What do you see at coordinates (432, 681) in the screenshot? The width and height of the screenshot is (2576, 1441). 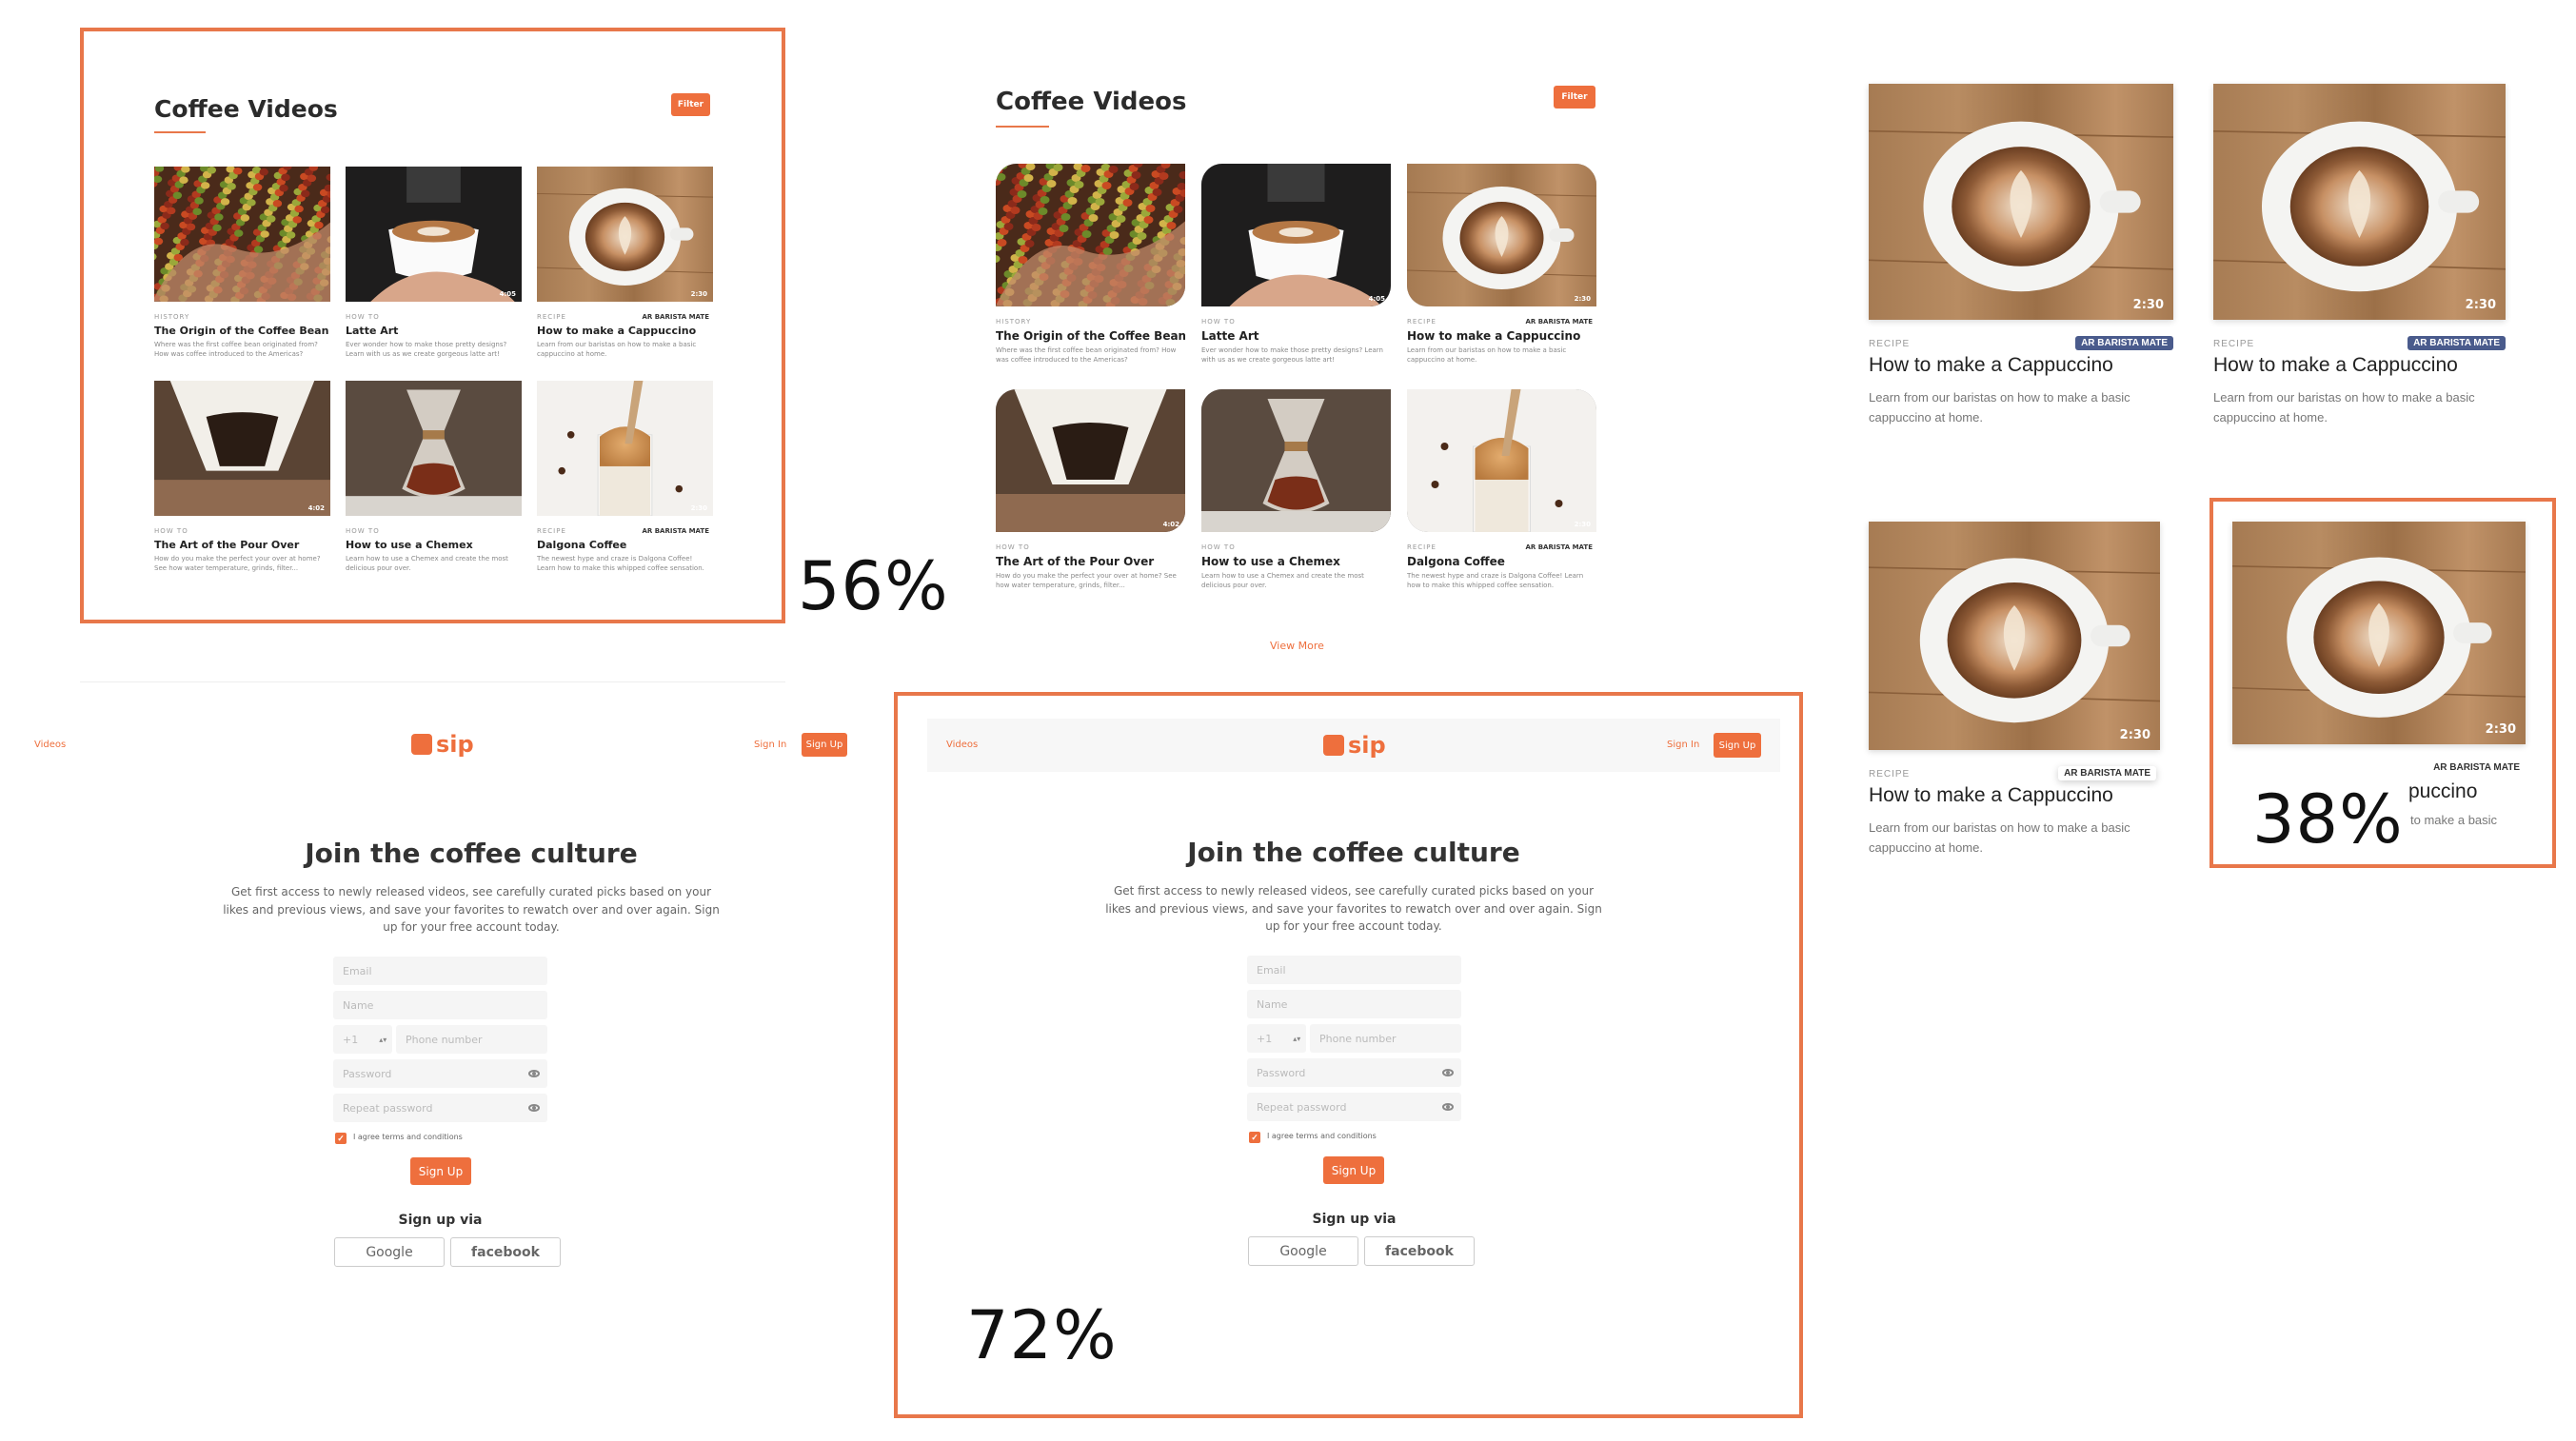 I see `section-divider` at bounding box center [432, 681].